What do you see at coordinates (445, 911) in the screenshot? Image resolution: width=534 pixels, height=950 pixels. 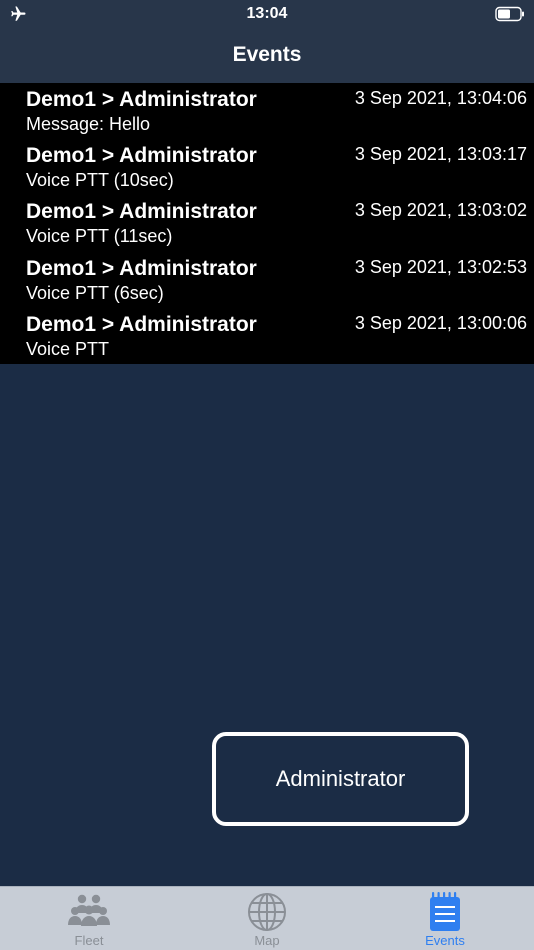 I see `events-list-icon` at bounding box center [445, 911].